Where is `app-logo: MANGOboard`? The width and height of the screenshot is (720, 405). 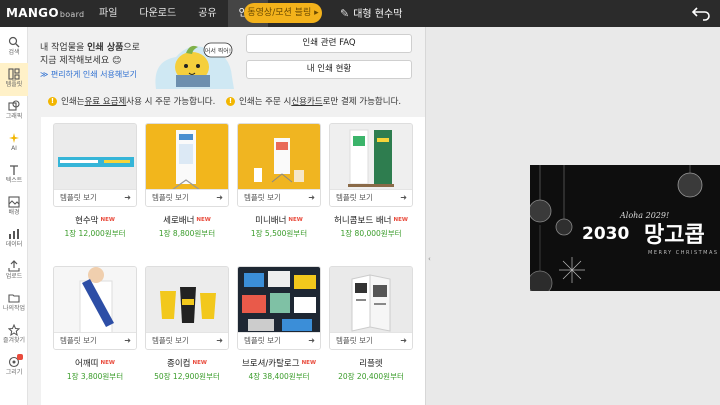
app-logo: MANGOboard is located at coordinates (45, 13).